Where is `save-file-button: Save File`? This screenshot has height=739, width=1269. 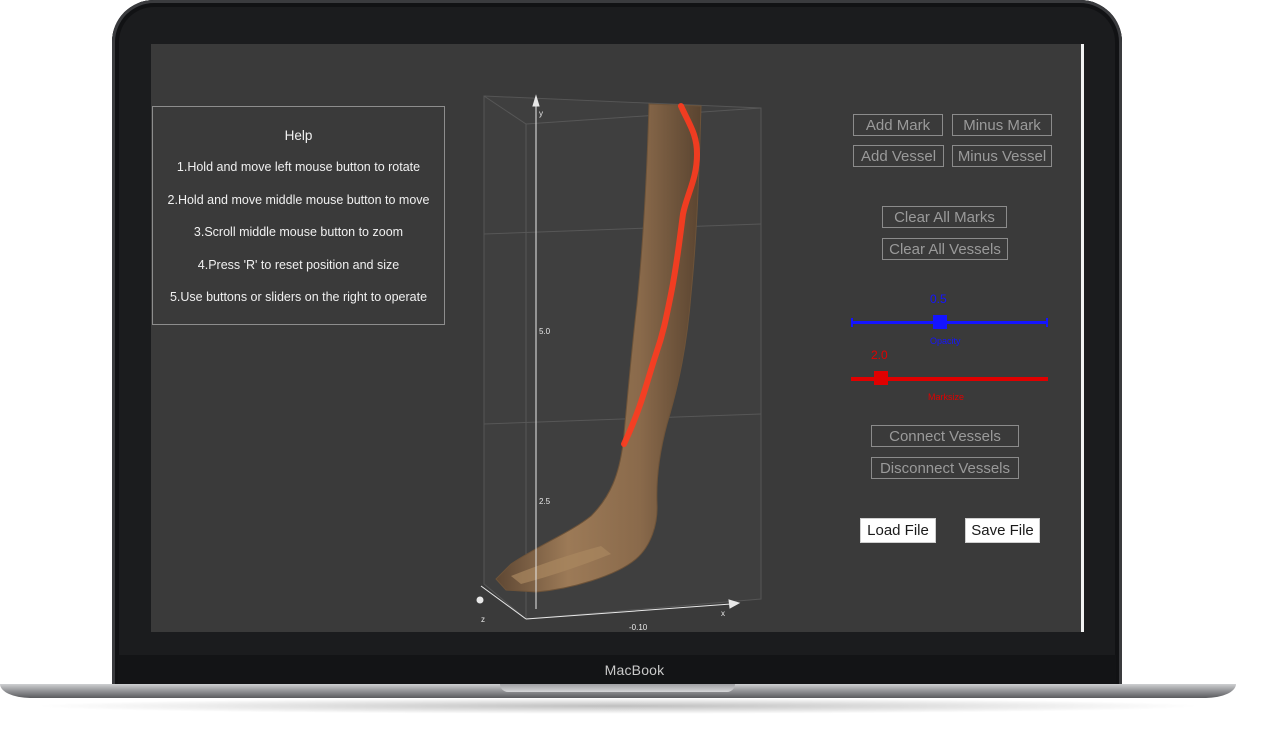
save-file-button: Save File is located at coordinates (1002, 530).